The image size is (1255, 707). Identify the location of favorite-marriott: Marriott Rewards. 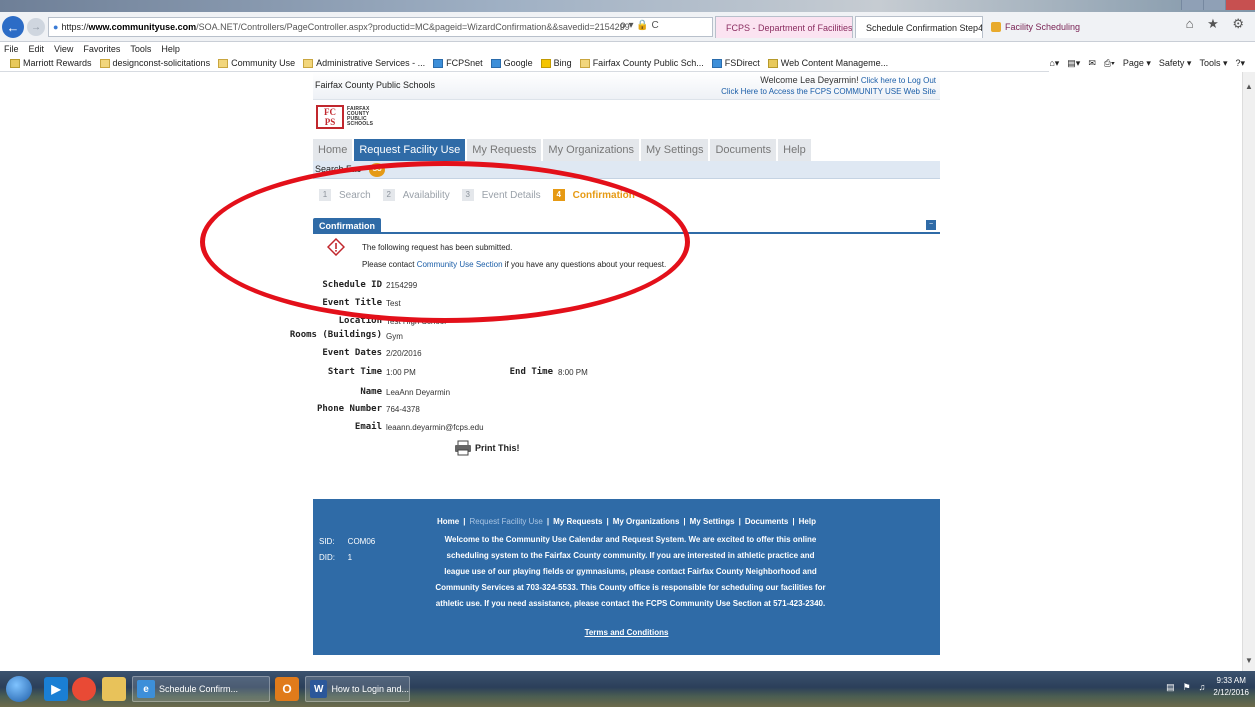
(51, 63).